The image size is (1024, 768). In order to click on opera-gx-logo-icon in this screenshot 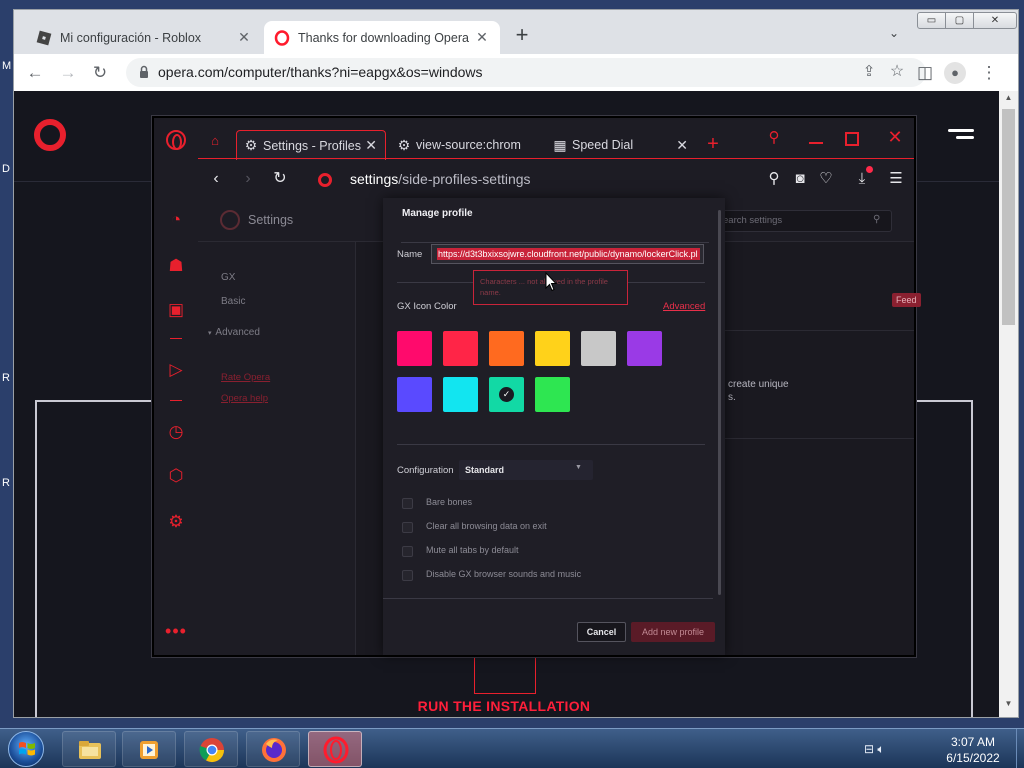, I will do `click(176, 140)`.